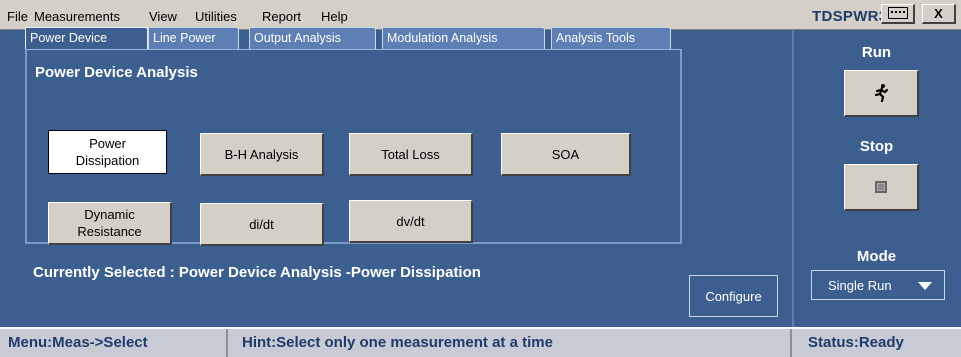 This screenshot has width=961, height=357. Describe the element at coordinates (193, 38) in the screenshot. I see `tab-line-power: Line Power` at that location.